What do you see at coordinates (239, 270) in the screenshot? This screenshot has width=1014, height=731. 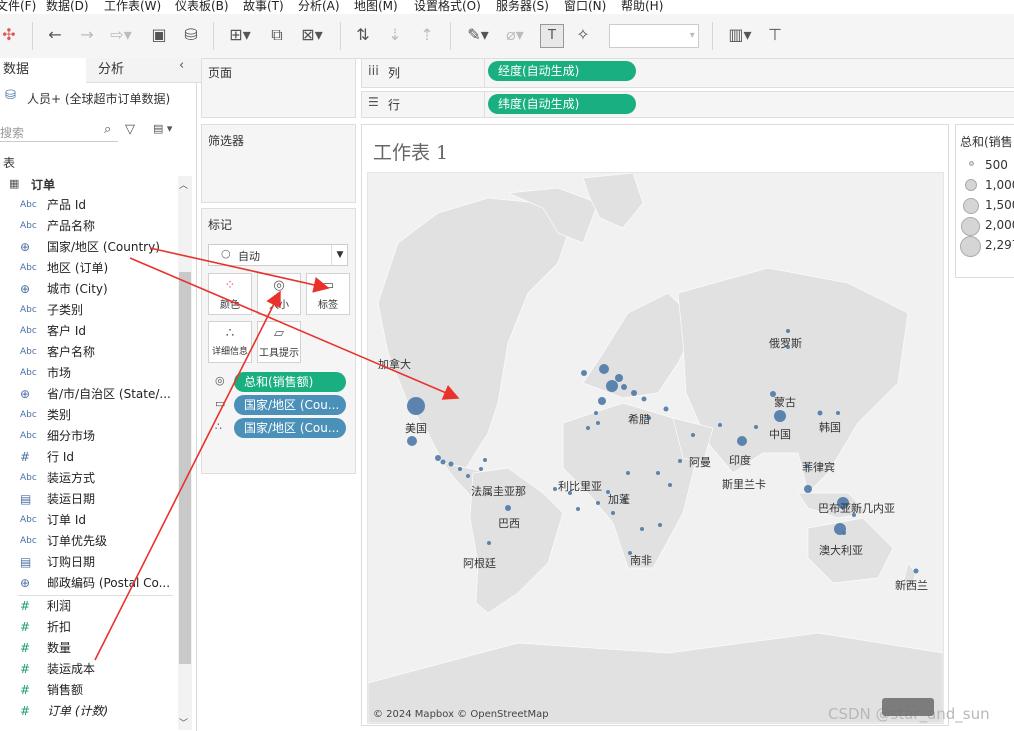 I see `arrow-country-to-label` at bounding box center [239, 270].